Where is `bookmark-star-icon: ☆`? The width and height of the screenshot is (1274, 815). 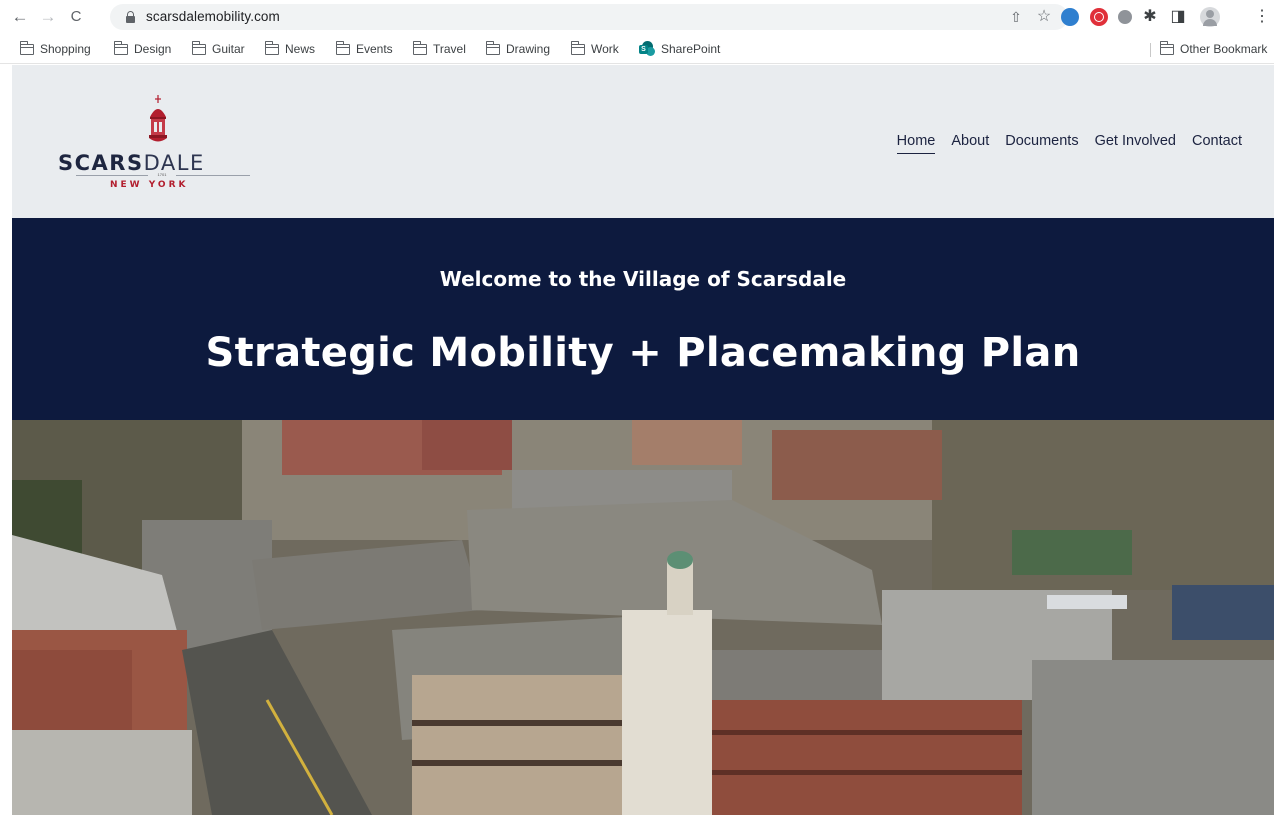 bookmark-star-icon: ☆ is located at coordinates (1044, 17).